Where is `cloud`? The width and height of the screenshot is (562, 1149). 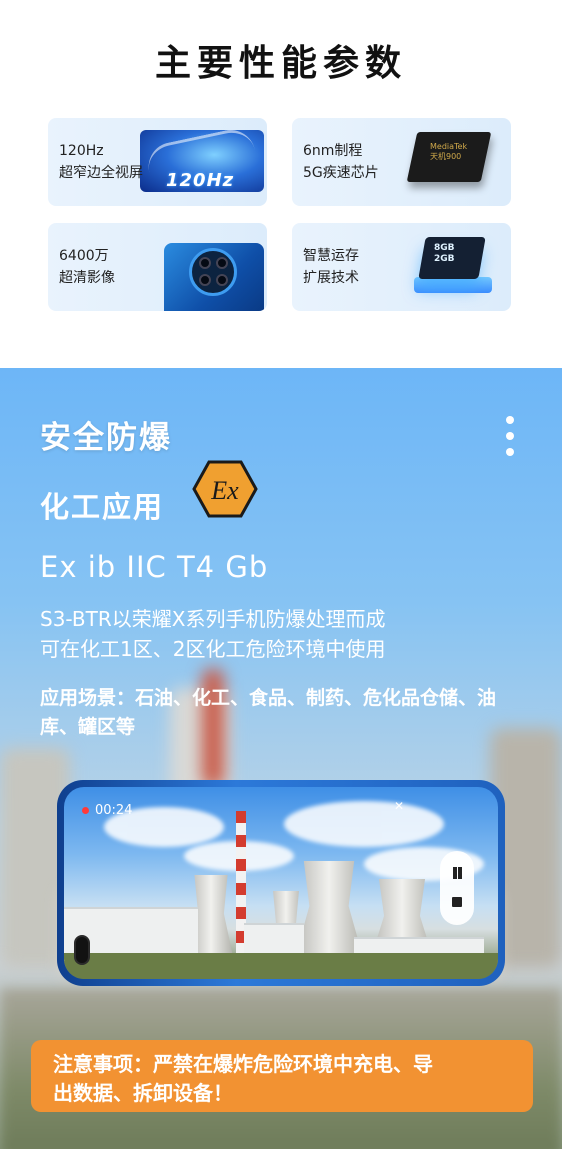 cloud is located at coordinates (364, 824).